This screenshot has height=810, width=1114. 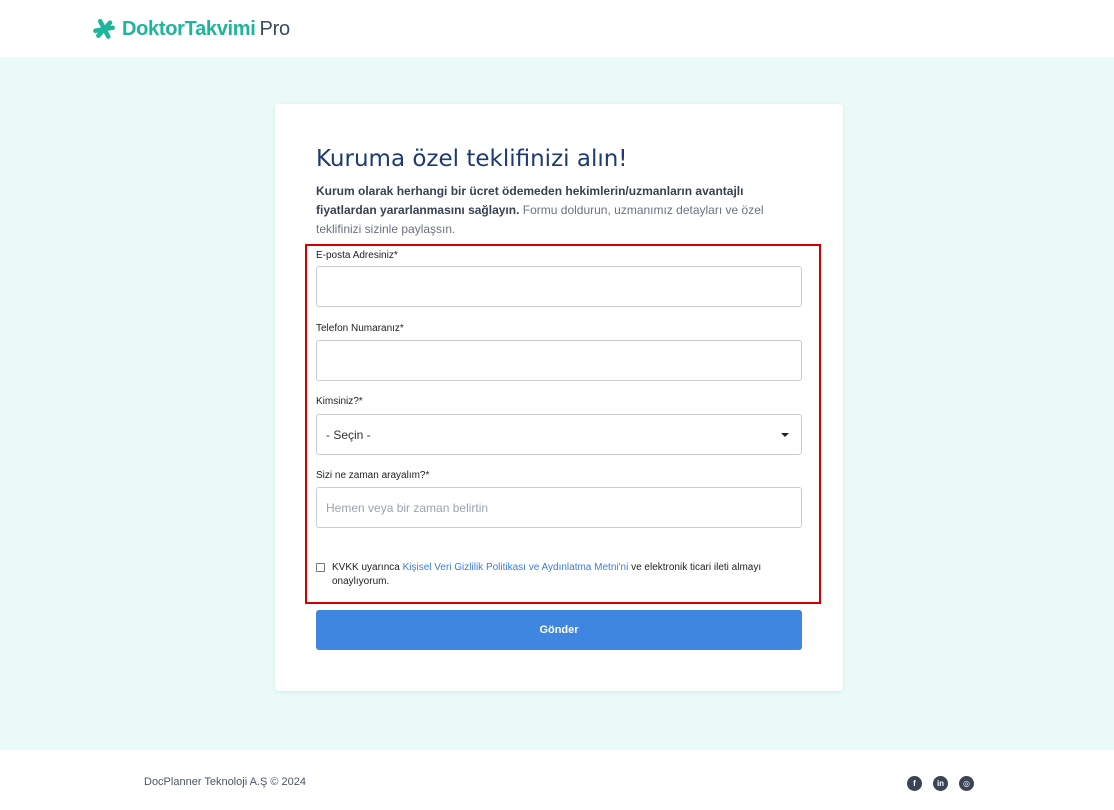 What do you see at coordinates (559, 286) in the screenshot?
I see `email-field` at bounding box center [559, 286].